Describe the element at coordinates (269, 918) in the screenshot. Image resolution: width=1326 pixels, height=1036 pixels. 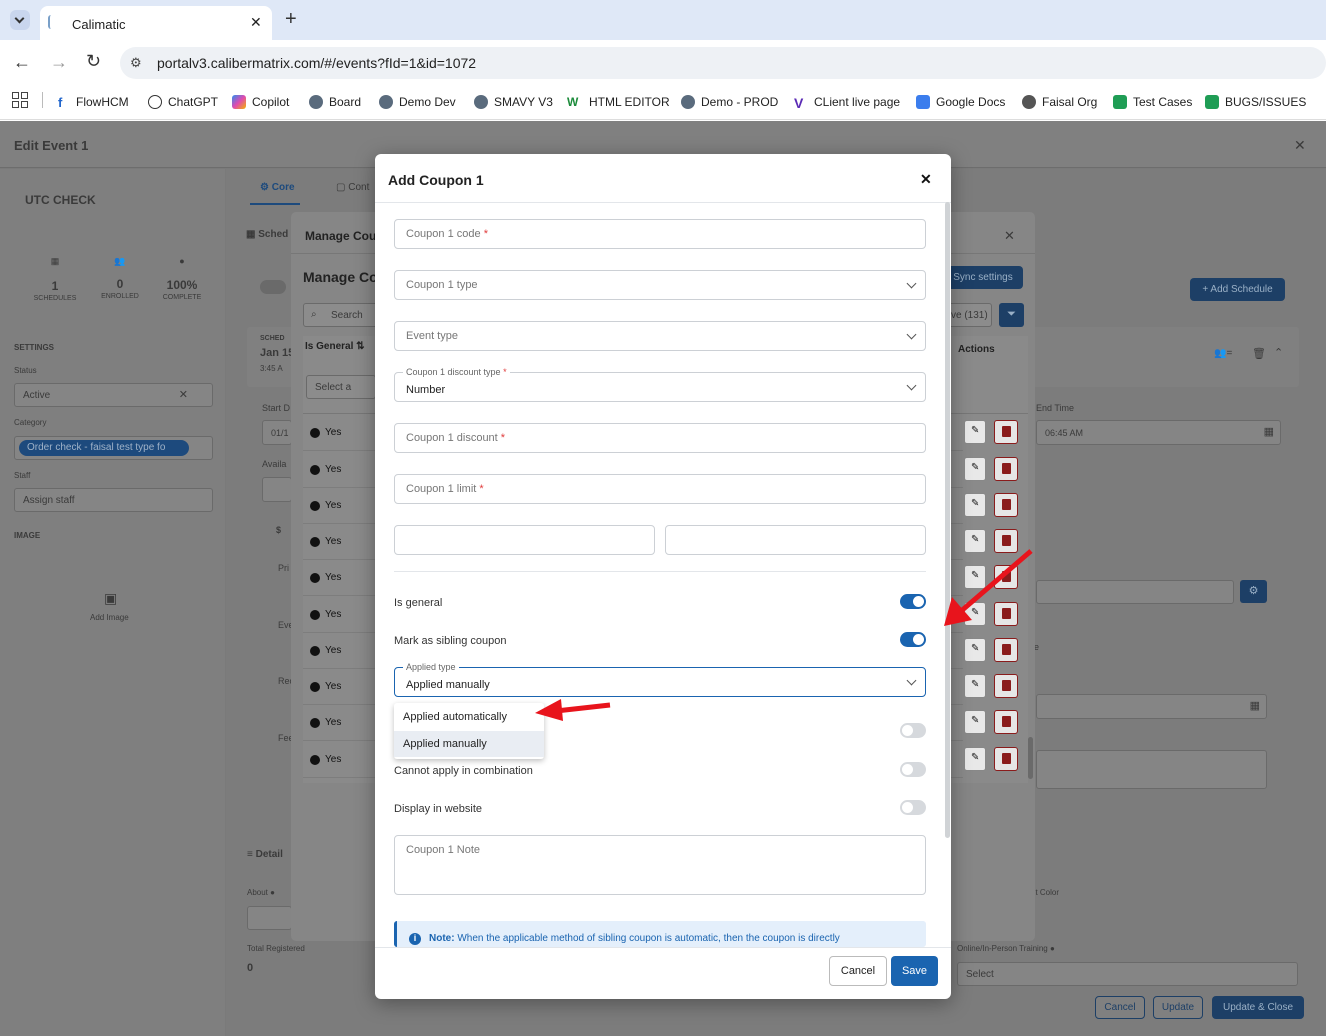
I see `about-input` at that location.